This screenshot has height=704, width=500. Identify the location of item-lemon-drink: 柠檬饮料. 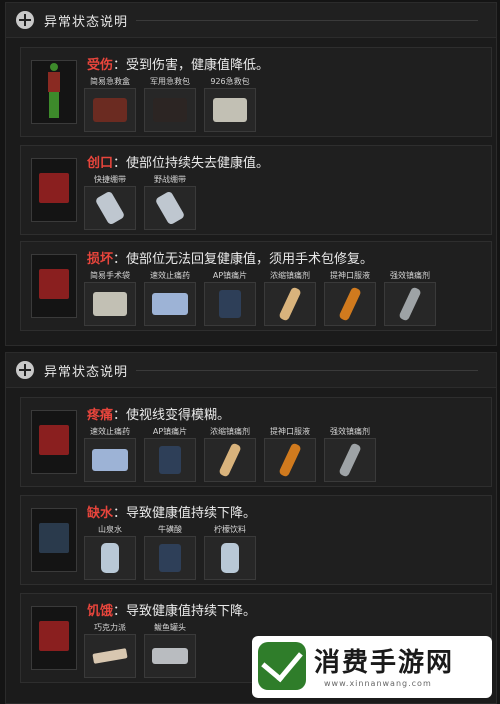
(230, 552).